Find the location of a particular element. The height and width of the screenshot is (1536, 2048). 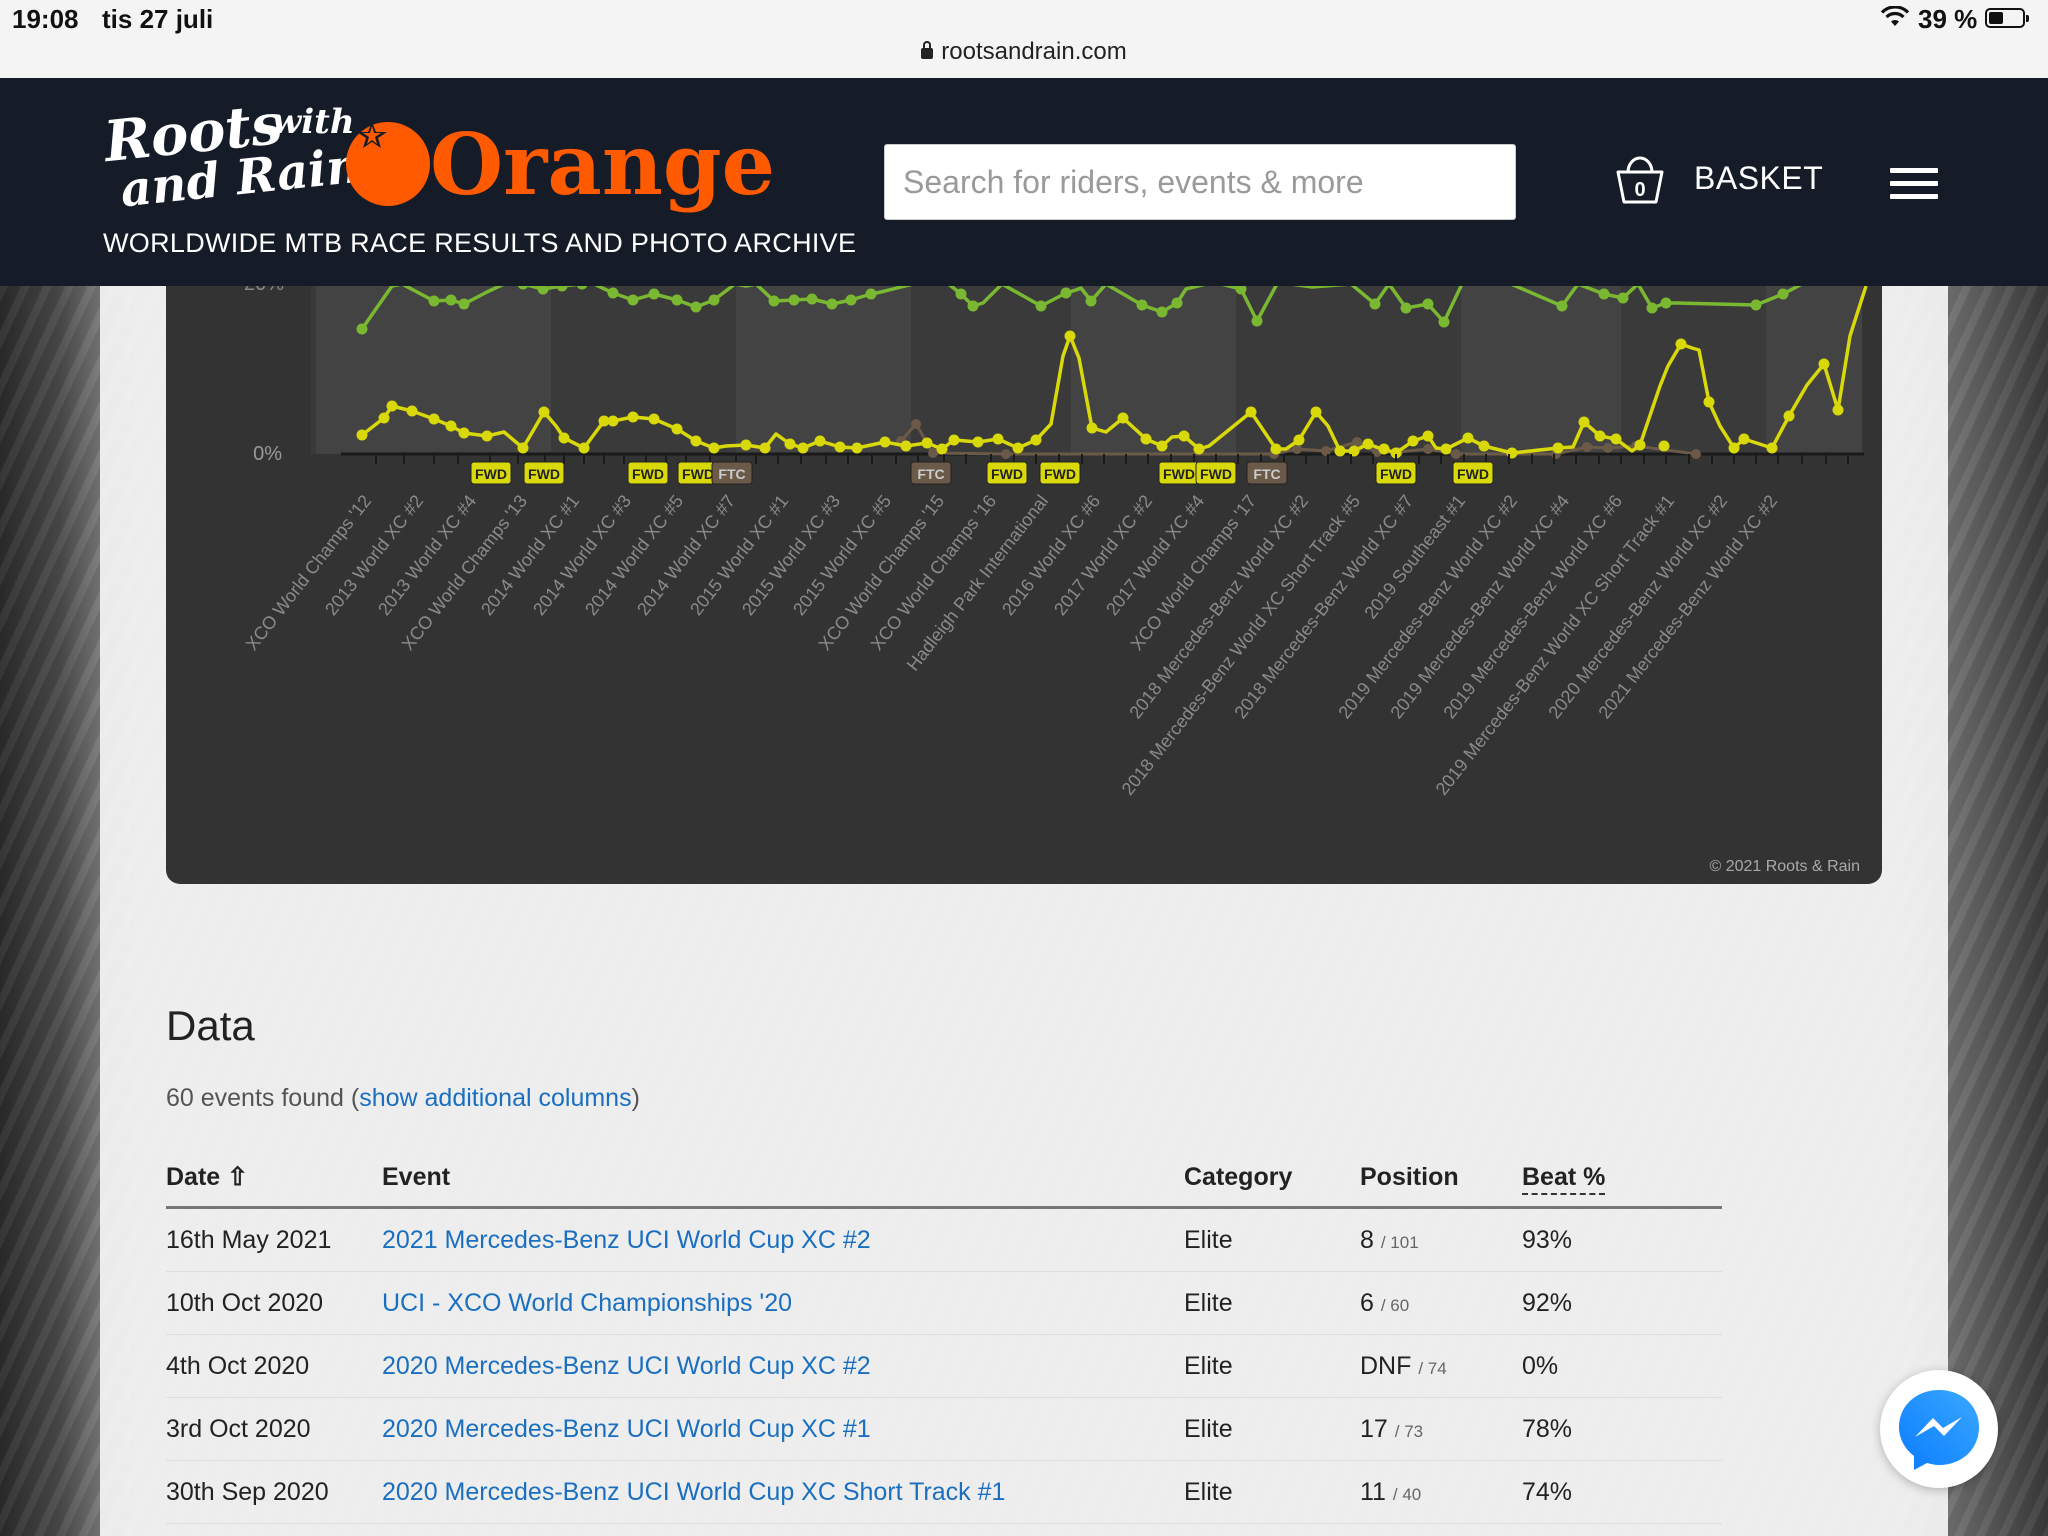

event-link: 2021 Mercedes-Benz UCI World Cup XC #2 is located at coordinates (626, 1240).